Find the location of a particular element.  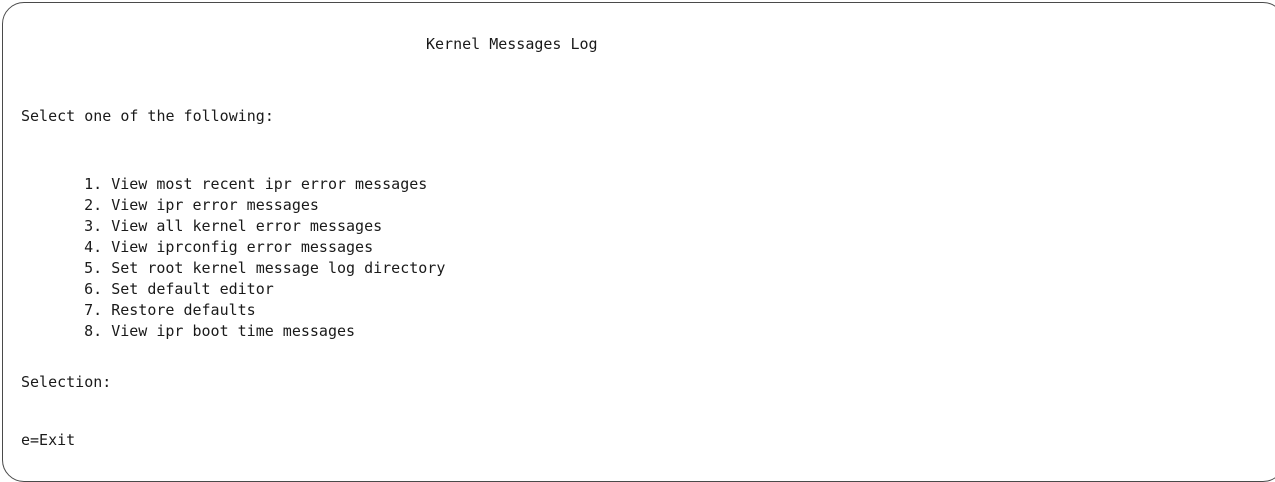

menu-item-number: 8. is located at coordinates (93, 331).